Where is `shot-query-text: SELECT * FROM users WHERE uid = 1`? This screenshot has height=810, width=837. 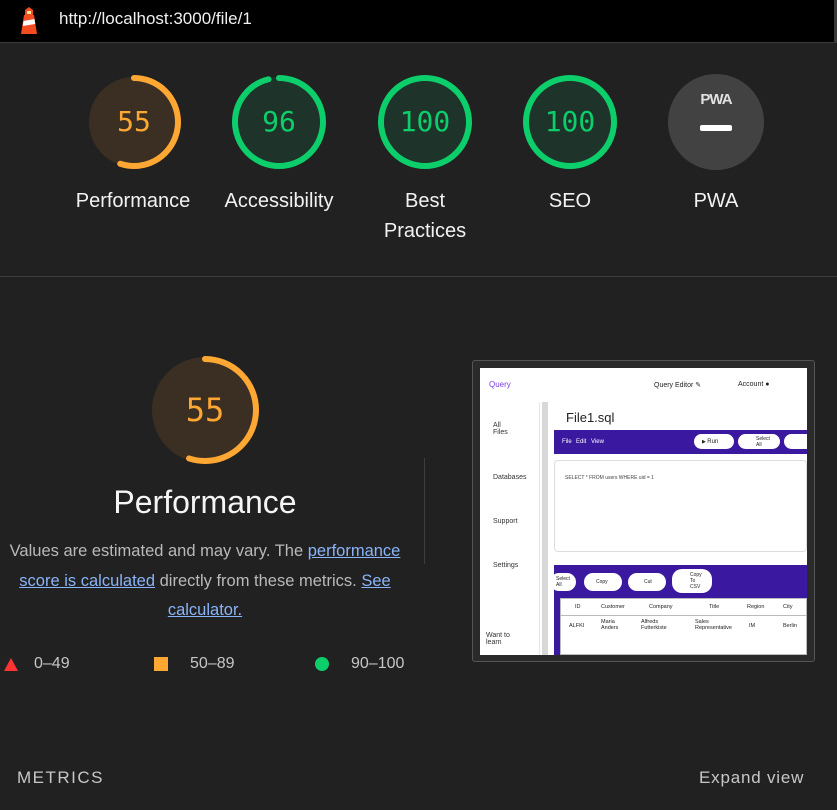 shot-query-text: SELECT * FROM users WHERE uid = 1 is located at coordinates (609, 478).